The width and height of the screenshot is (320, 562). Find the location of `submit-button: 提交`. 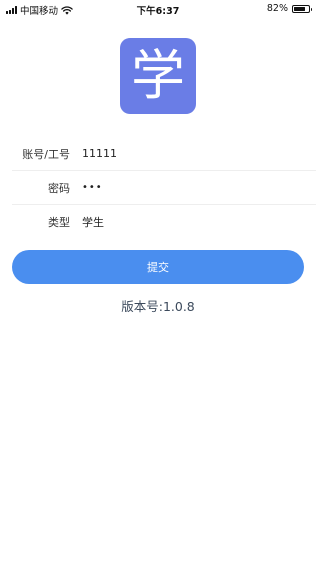

submit-button: 提交 is located at coordinates (158, 267).